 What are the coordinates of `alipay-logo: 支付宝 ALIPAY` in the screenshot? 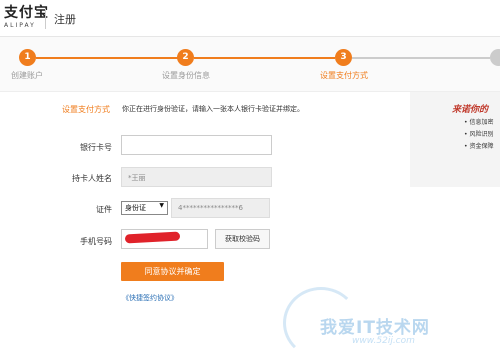 It's located at (26, 17).